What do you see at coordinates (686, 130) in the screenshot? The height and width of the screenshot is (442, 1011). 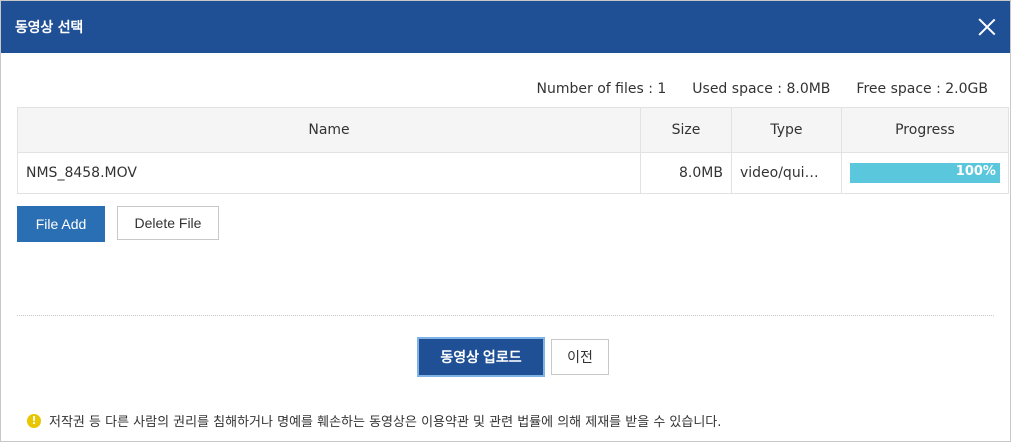 I see `column-header-size: Size` at bounding box center [686, 130].